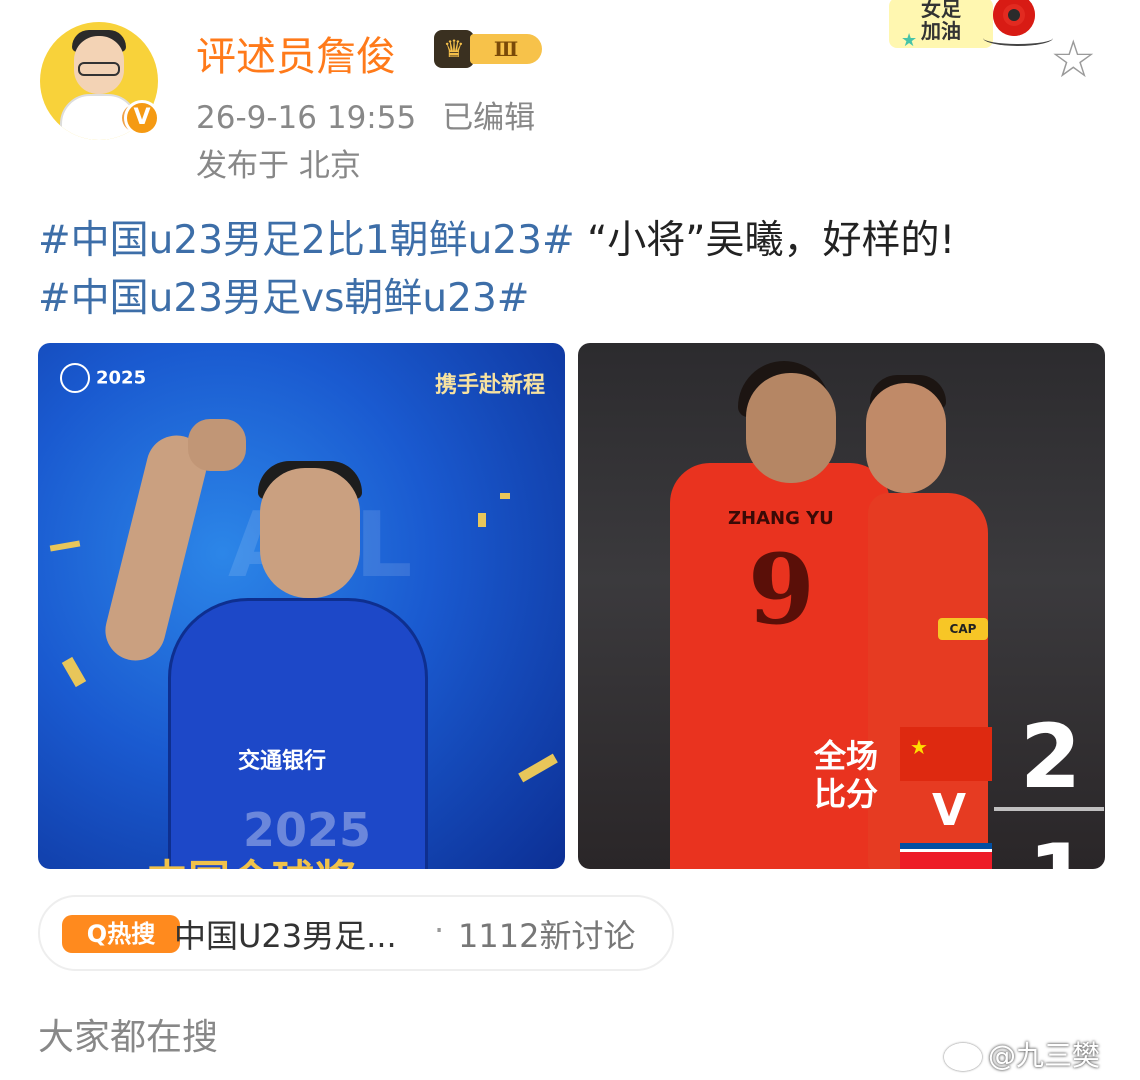 The height and width of the screenshot is (1080, 1140). Describe the element at coordinates (941, 10) in the screenshot. I see `sticker-line1: 女足` at that location.